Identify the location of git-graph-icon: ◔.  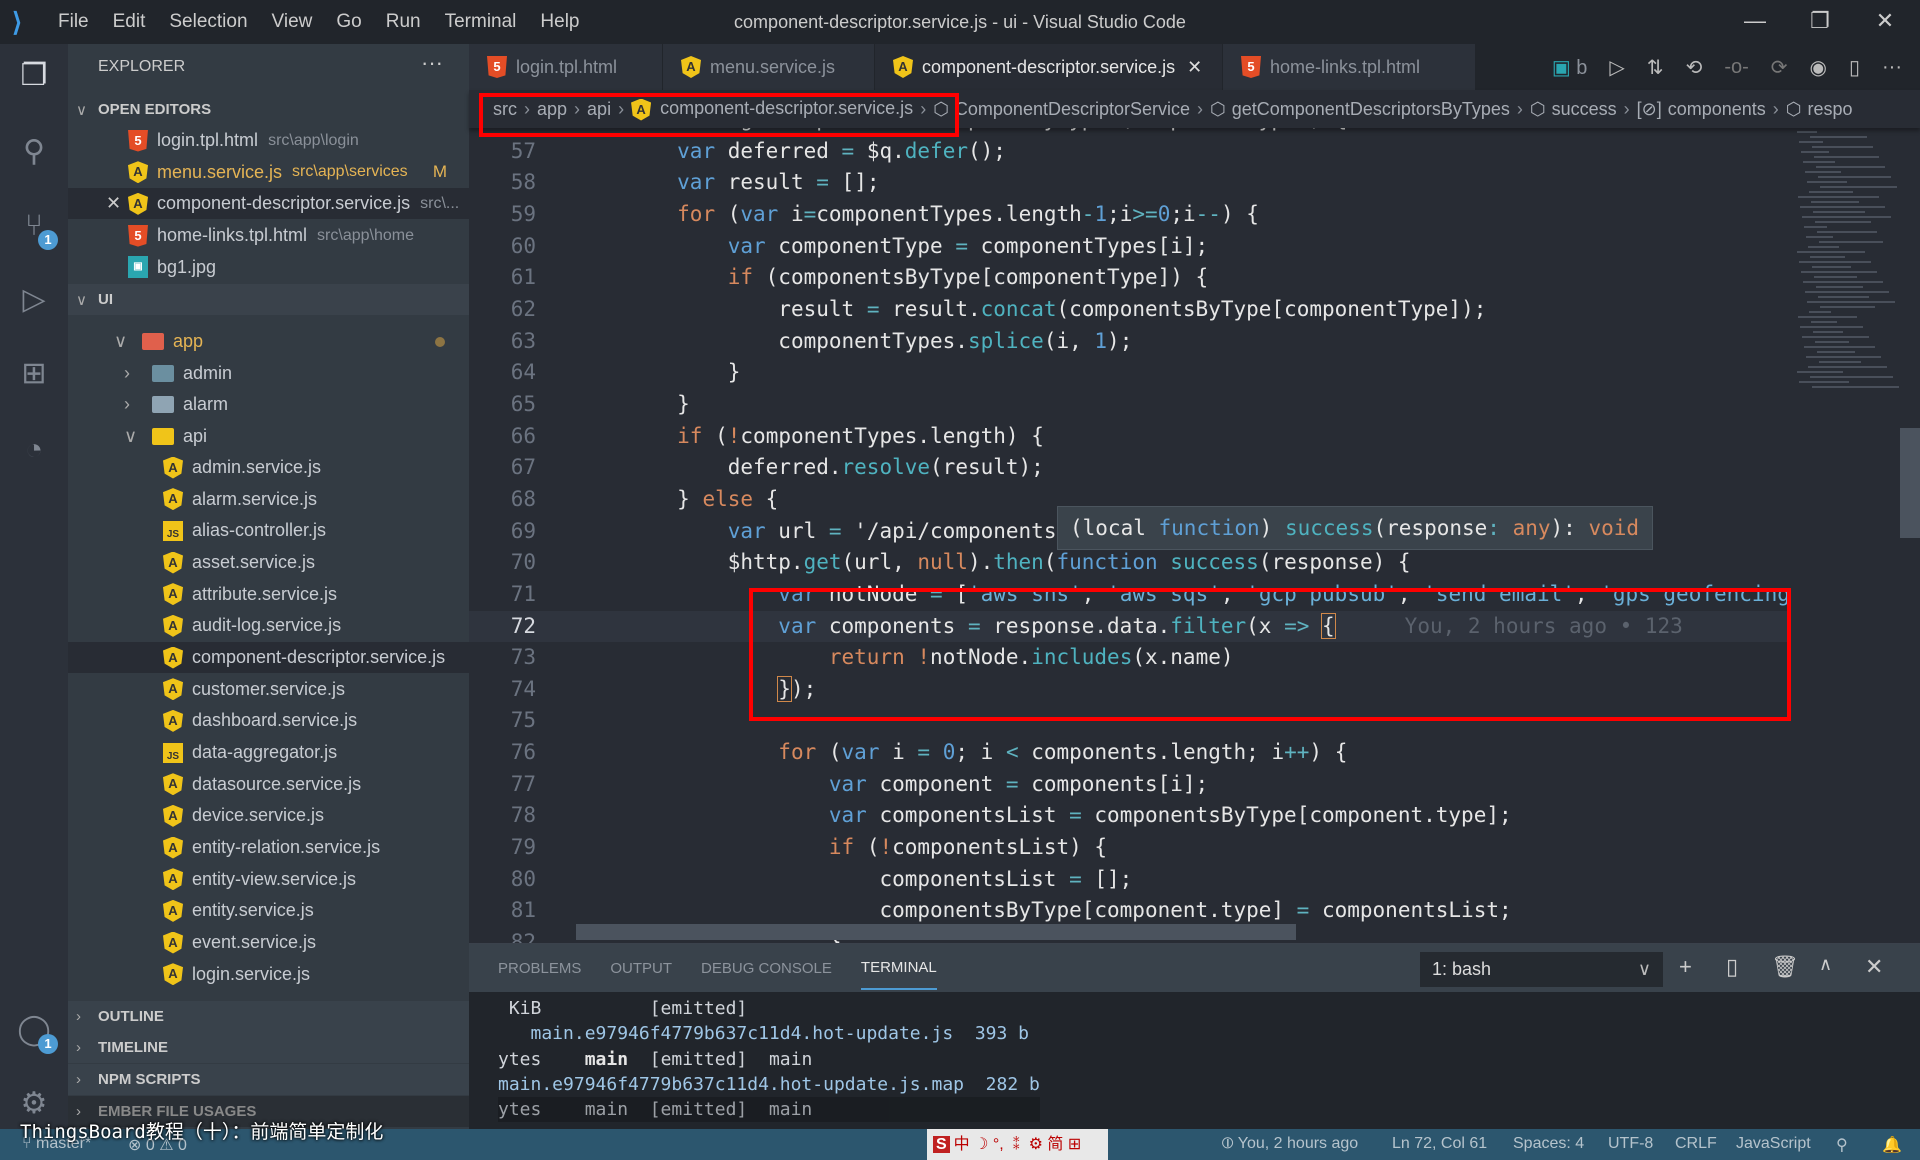
(34, 450).